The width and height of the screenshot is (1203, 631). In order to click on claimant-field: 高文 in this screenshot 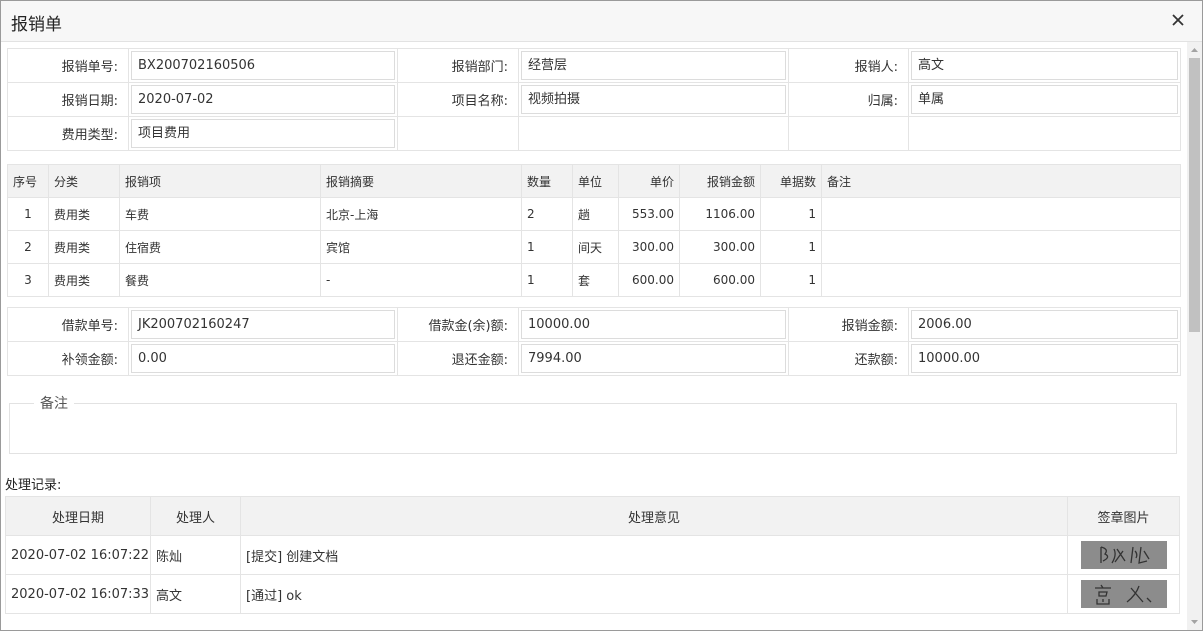, I will do `click(1044, 65)`.